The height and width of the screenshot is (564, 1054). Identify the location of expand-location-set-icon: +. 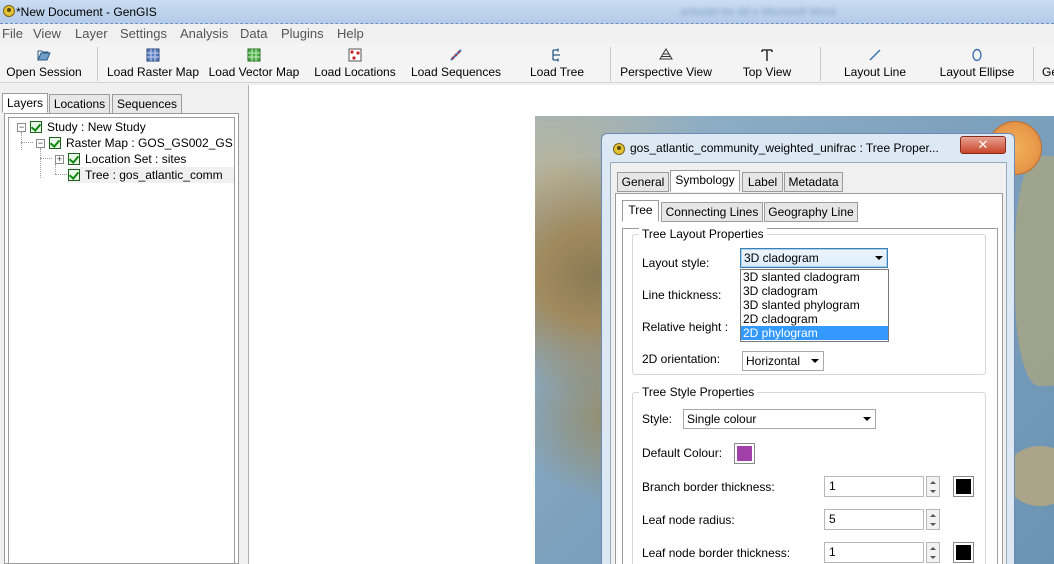
(59, 159).